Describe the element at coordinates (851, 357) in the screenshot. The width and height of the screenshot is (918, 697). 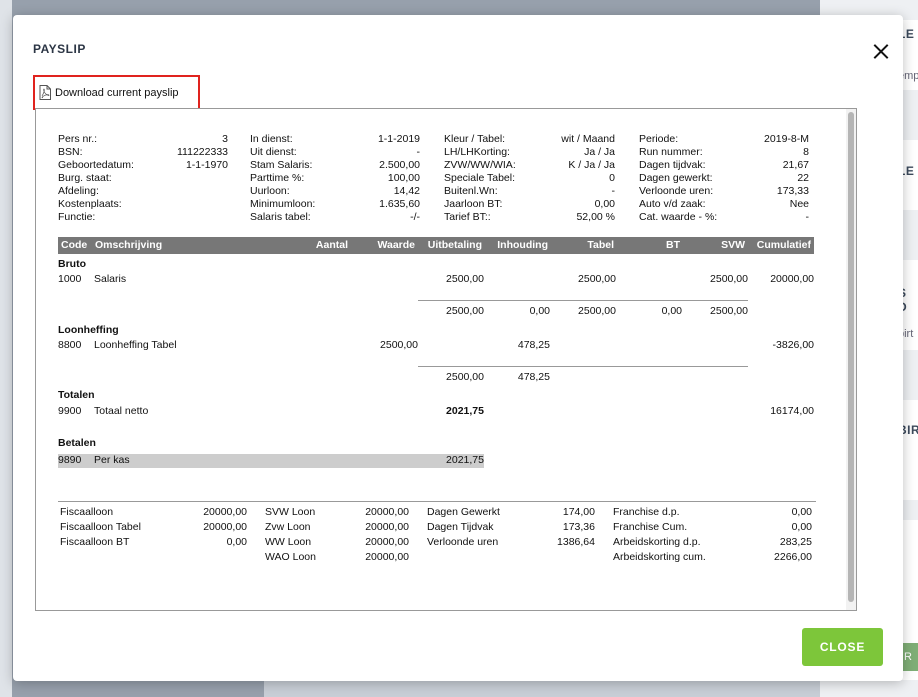
I see `scrollbar-thumb` at that location.